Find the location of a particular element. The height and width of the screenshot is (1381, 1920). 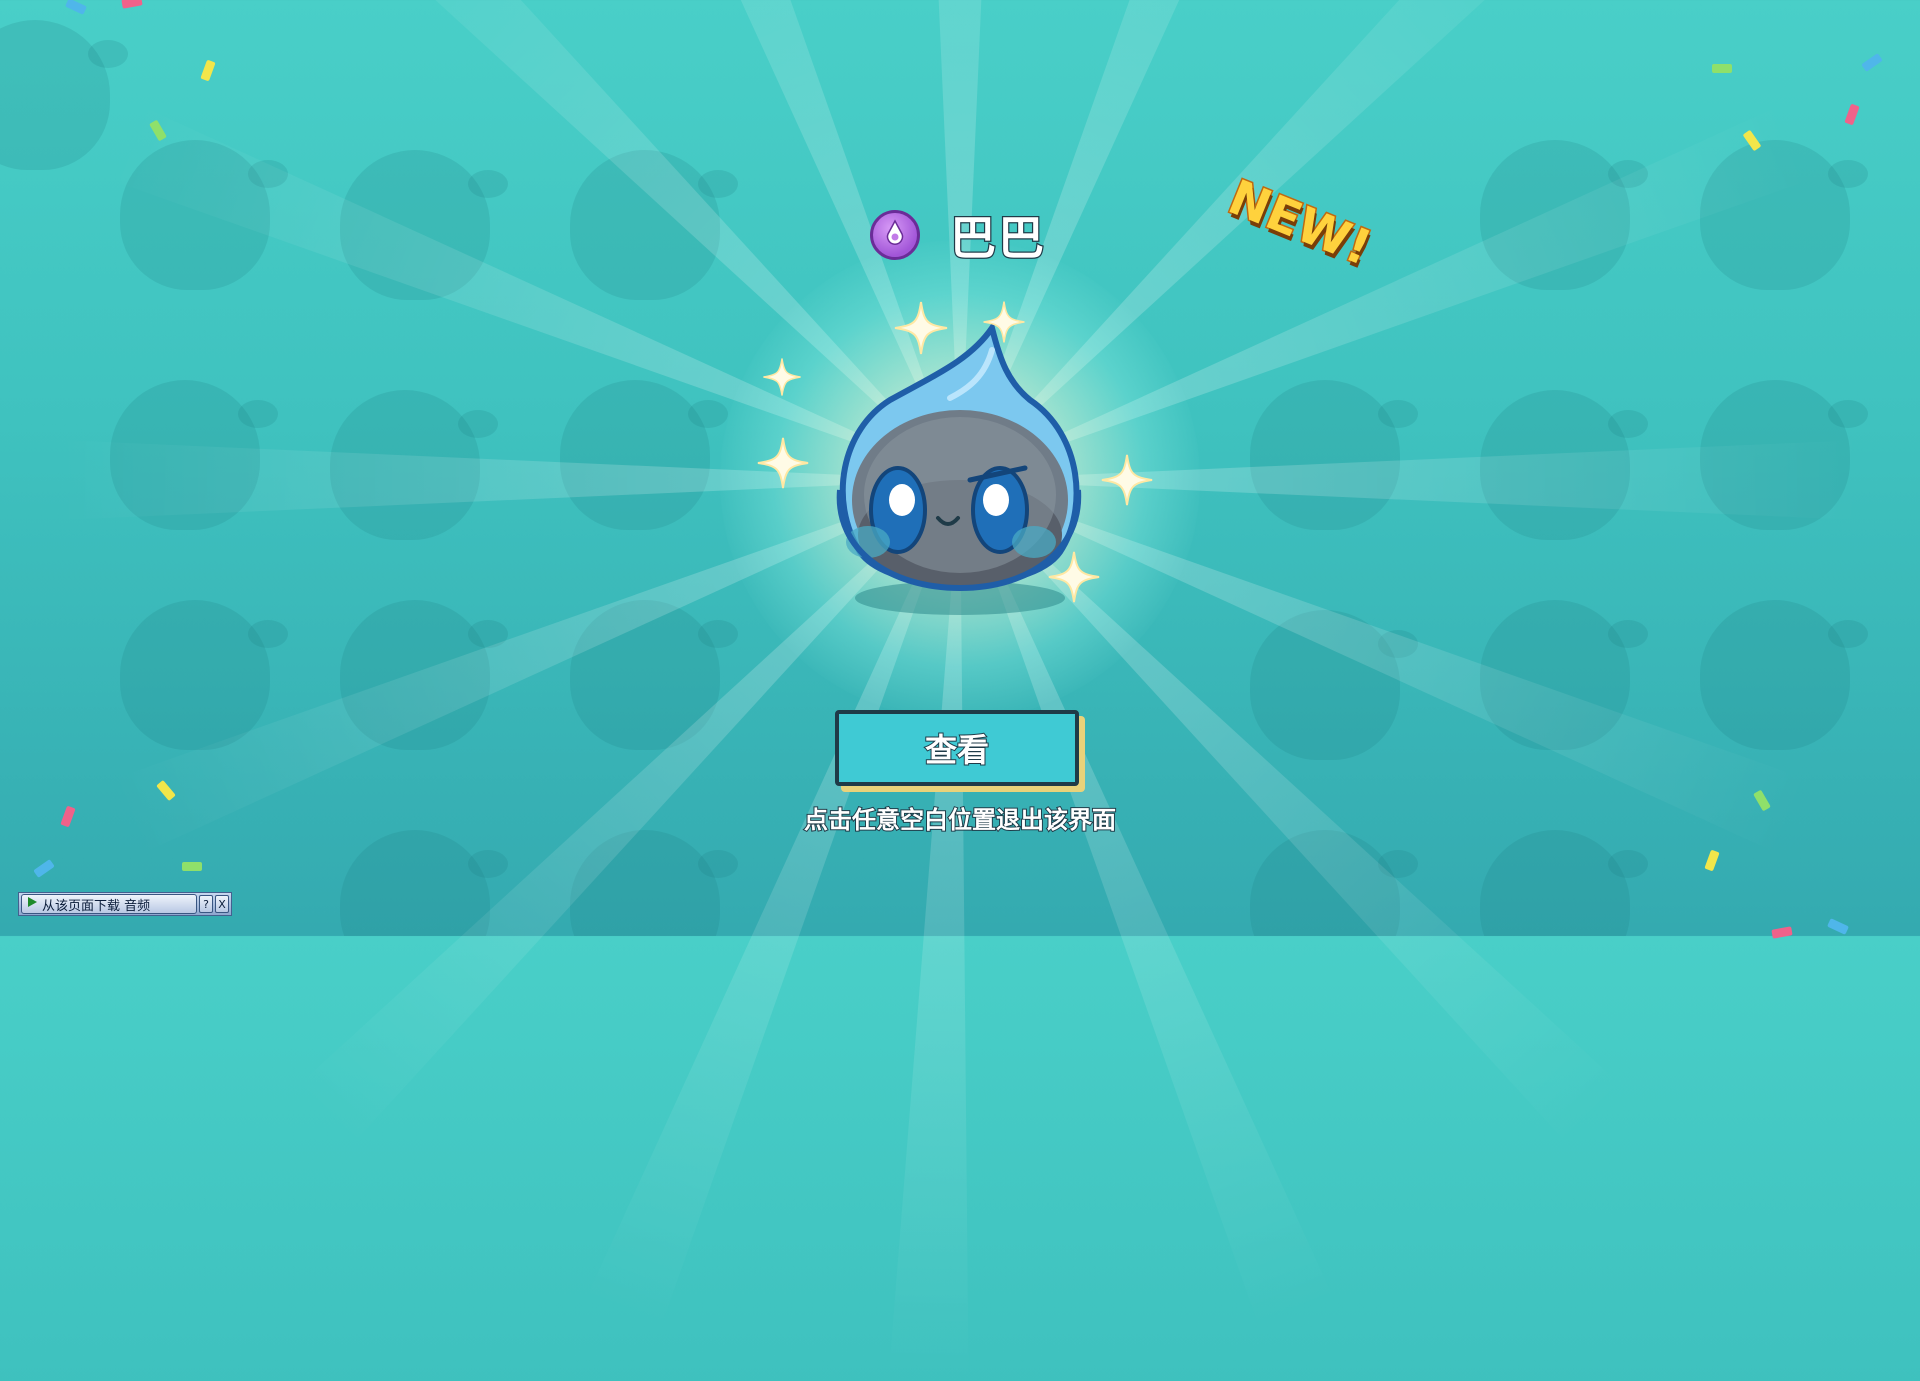

element-badge is located at coordinates (895, 235).